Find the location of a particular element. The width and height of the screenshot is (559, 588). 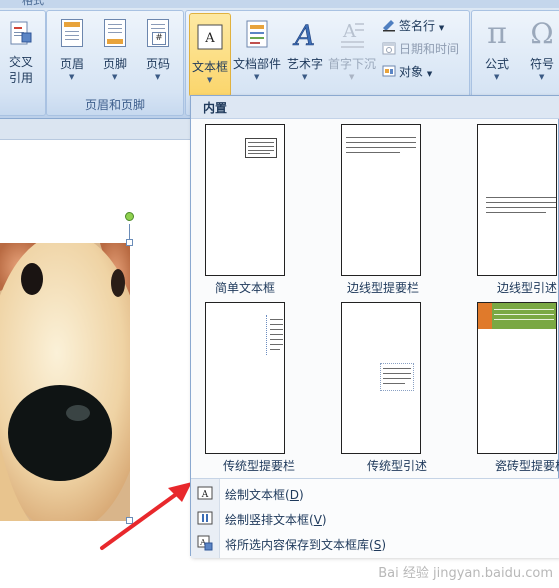

signature-line-icon is located at coordinates (389, 26).